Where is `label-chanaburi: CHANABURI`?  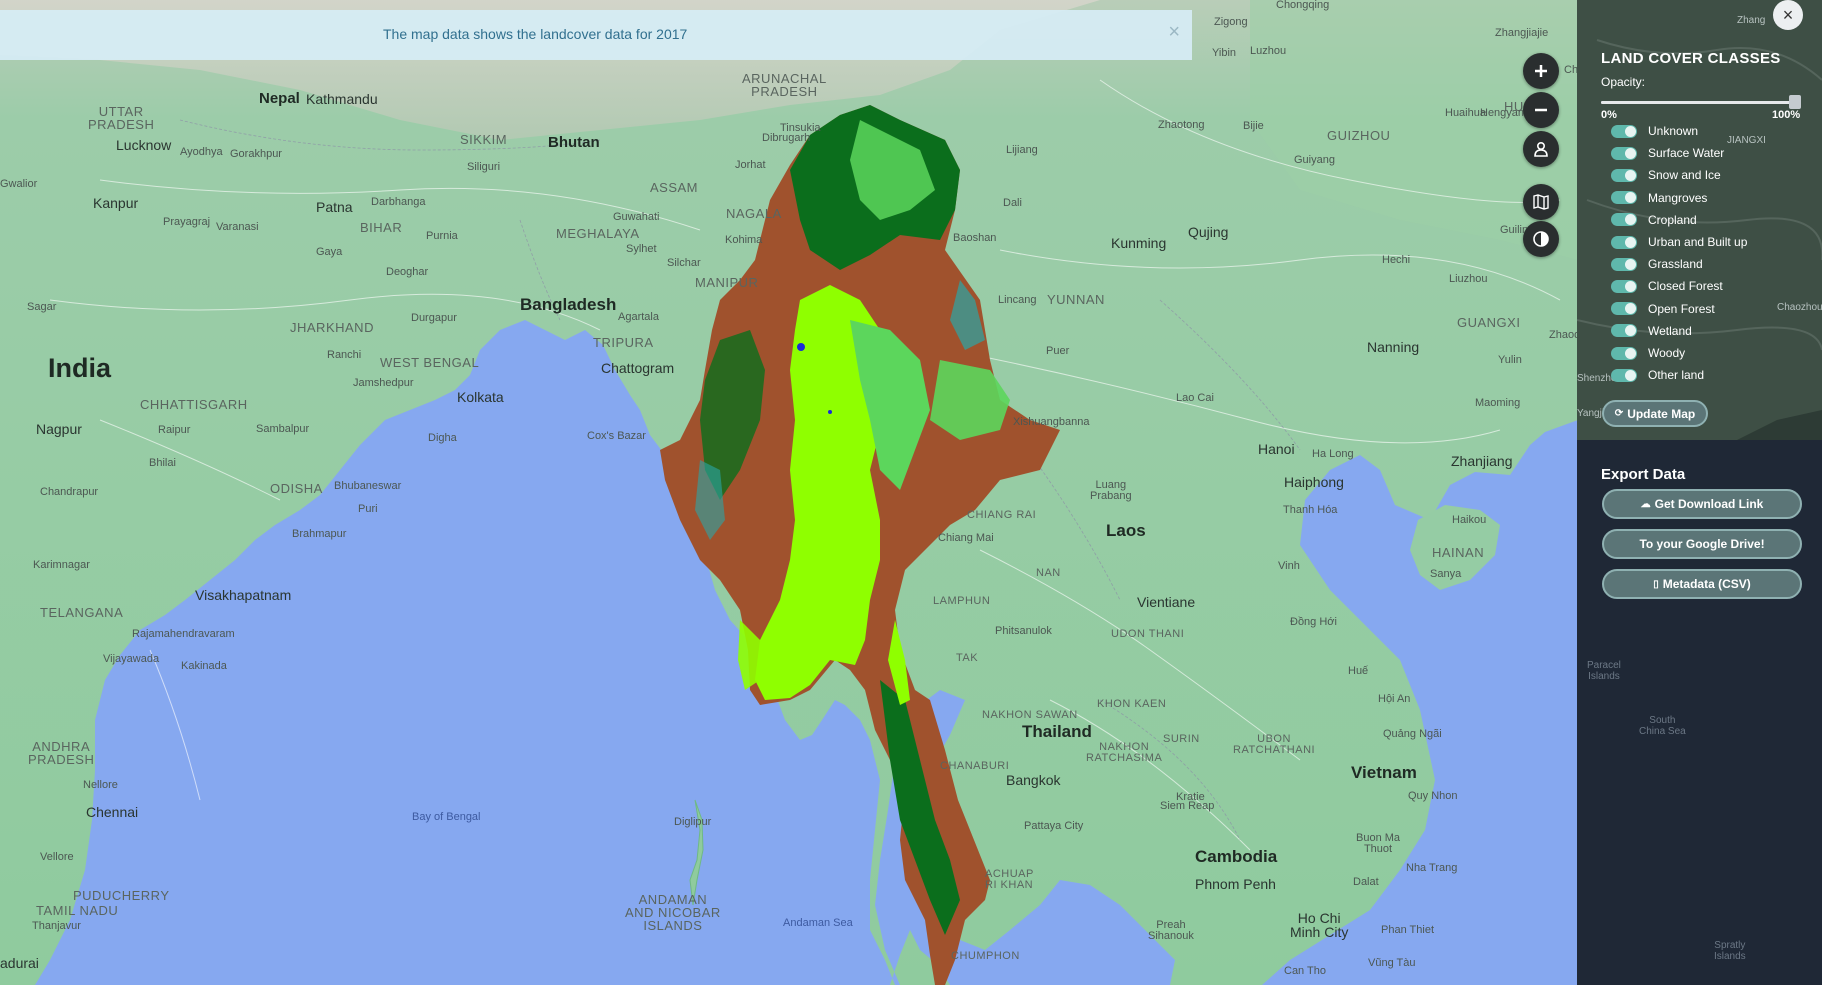 label-chanaburi: CHANABURI is located at coordinates (975, 766).